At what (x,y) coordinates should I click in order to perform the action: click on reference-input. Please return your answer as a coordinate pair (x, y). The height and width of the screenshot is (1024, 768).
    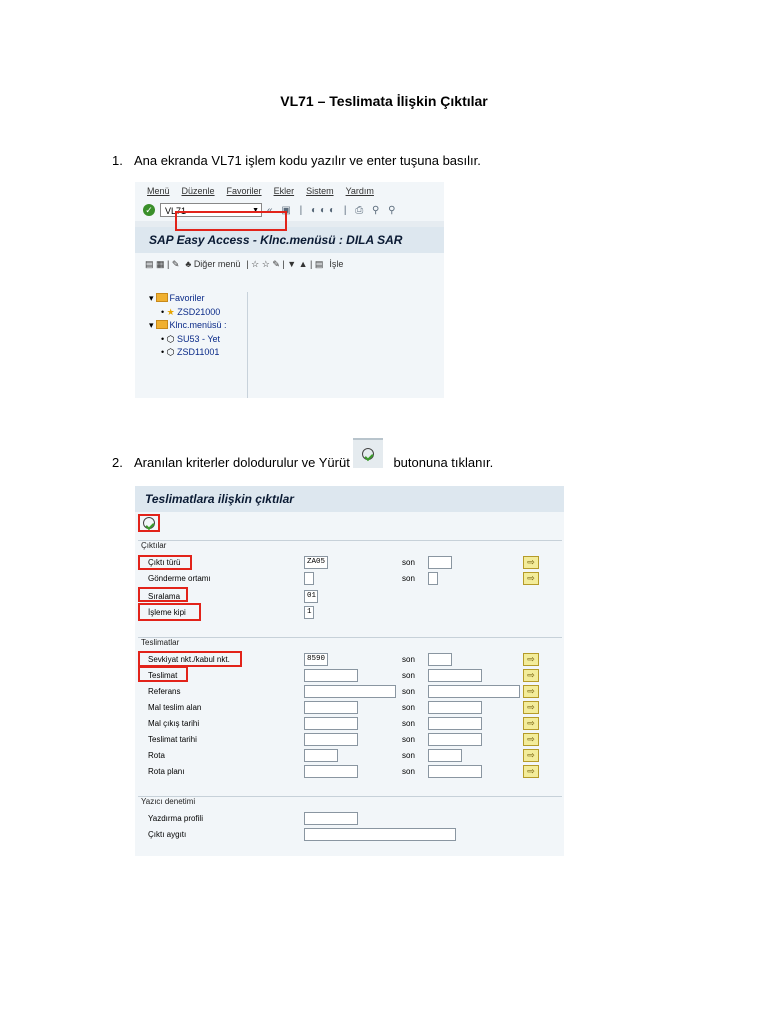
    Looking at the image, I should click on (350, 691).